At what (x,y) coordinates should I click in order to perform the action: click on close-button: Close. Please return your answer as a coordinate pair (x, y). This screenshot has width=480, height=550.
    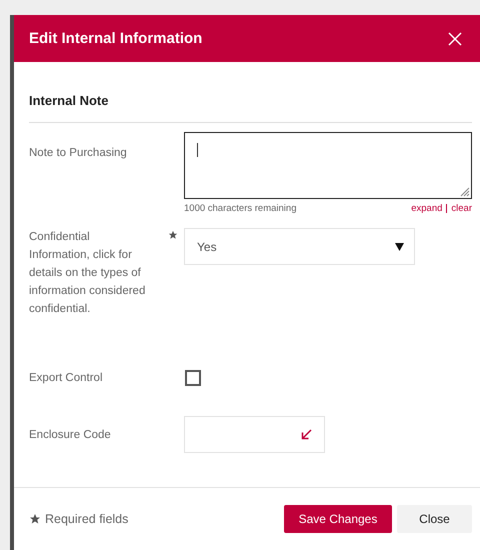
    Looking at the image, I should click on (434, 519).